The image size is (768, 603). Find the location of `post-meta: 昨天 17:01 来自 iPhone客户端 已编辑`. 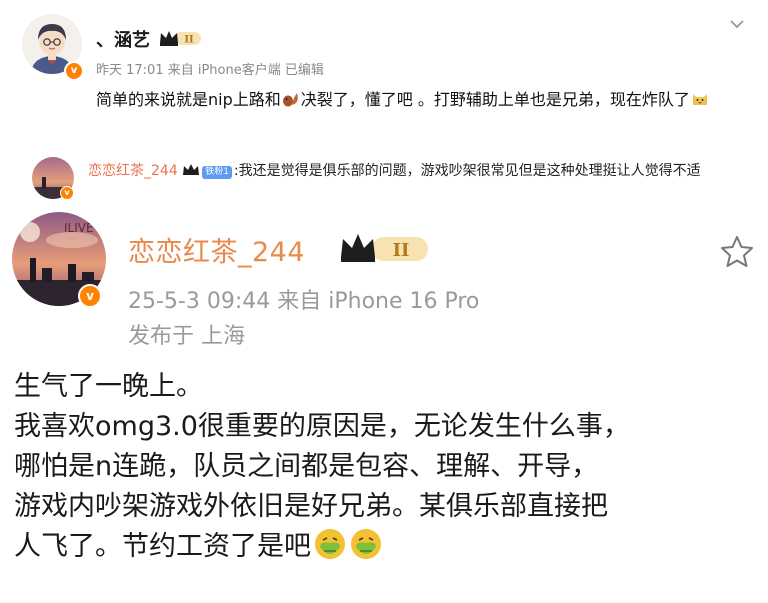

post-meta: 昨天 17:01 来自 iPhone客户端 已编辑 is located at coordinates (210, 70).